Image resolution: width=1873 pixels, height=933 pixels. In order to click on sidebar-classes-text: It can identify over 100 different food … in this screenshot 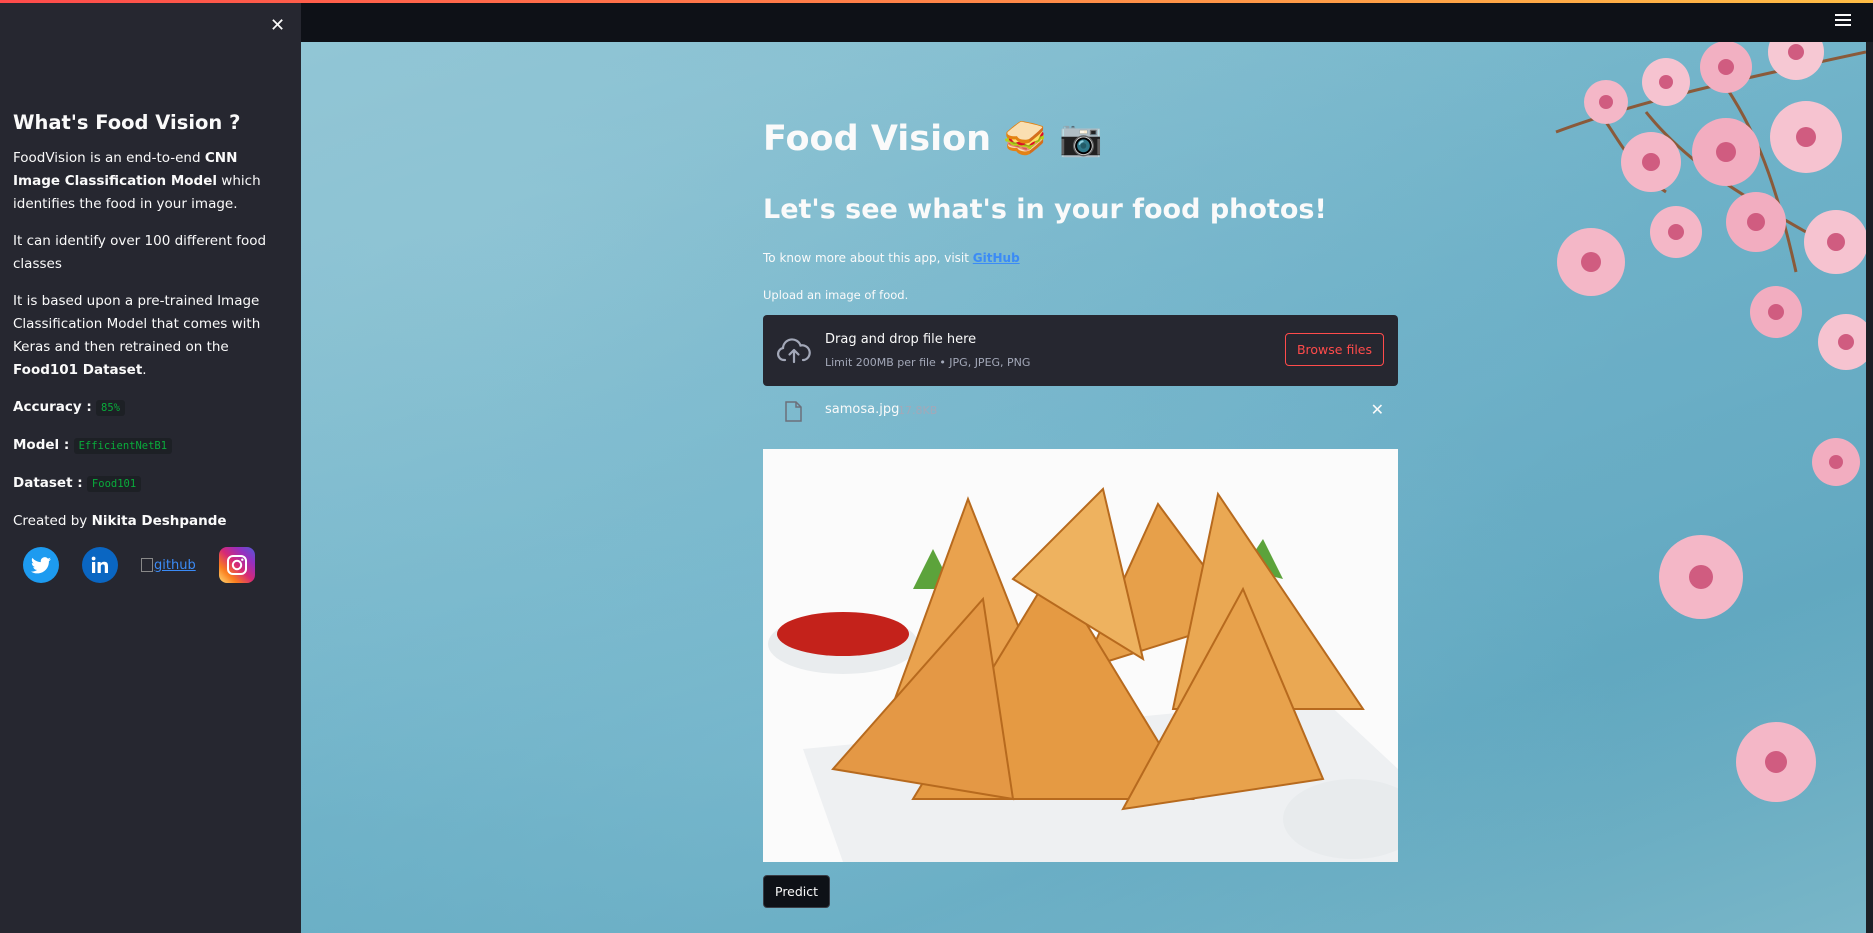, I will do `click(140, 252)`.